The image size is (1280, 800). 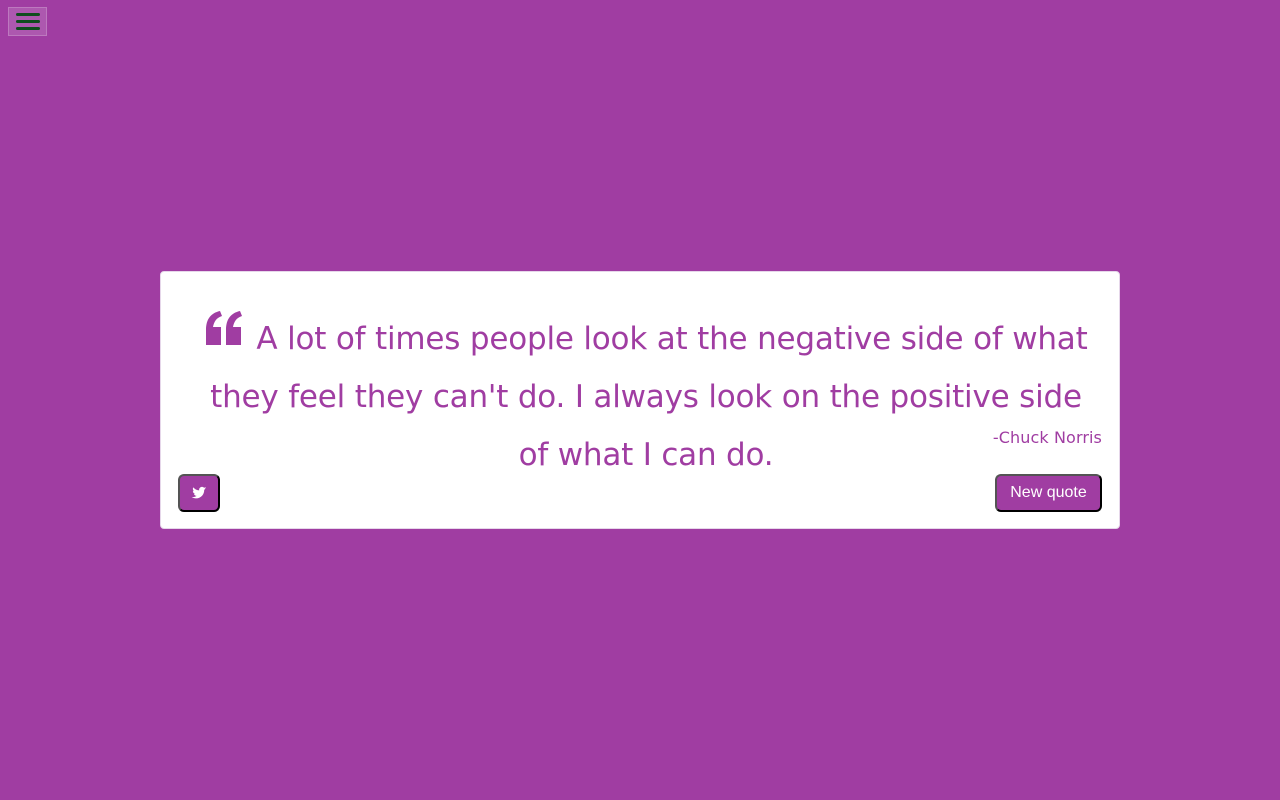 I want to click on twitter-icon, so click(x=199, y=493).